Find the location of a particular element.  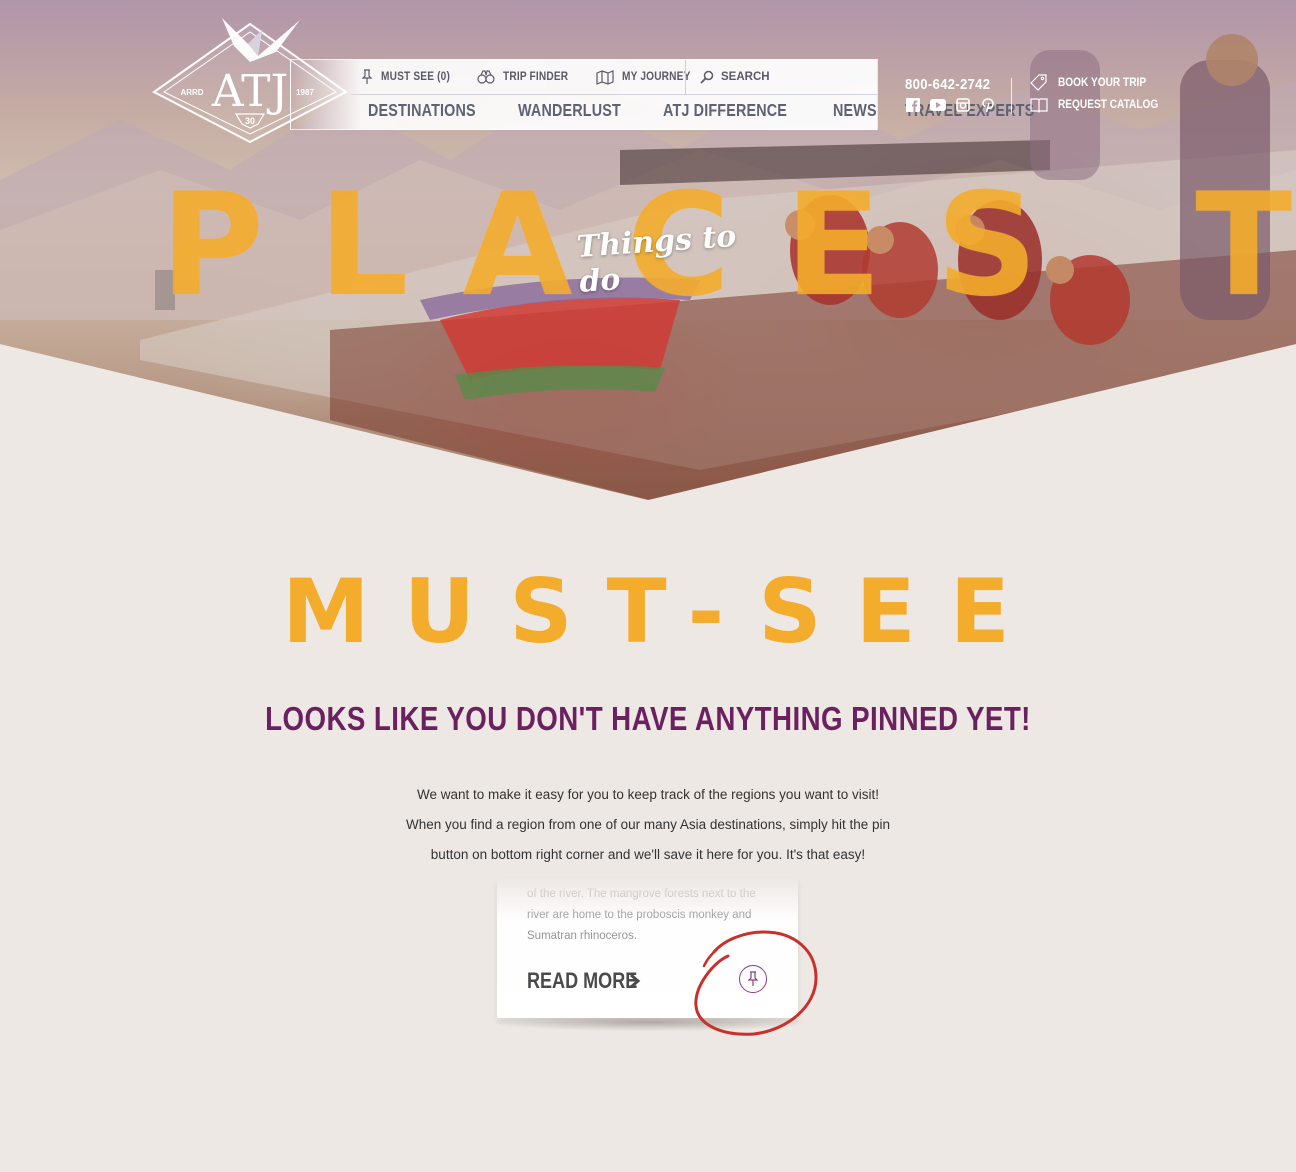

instagram-icon is located at coordinates (963, 105).